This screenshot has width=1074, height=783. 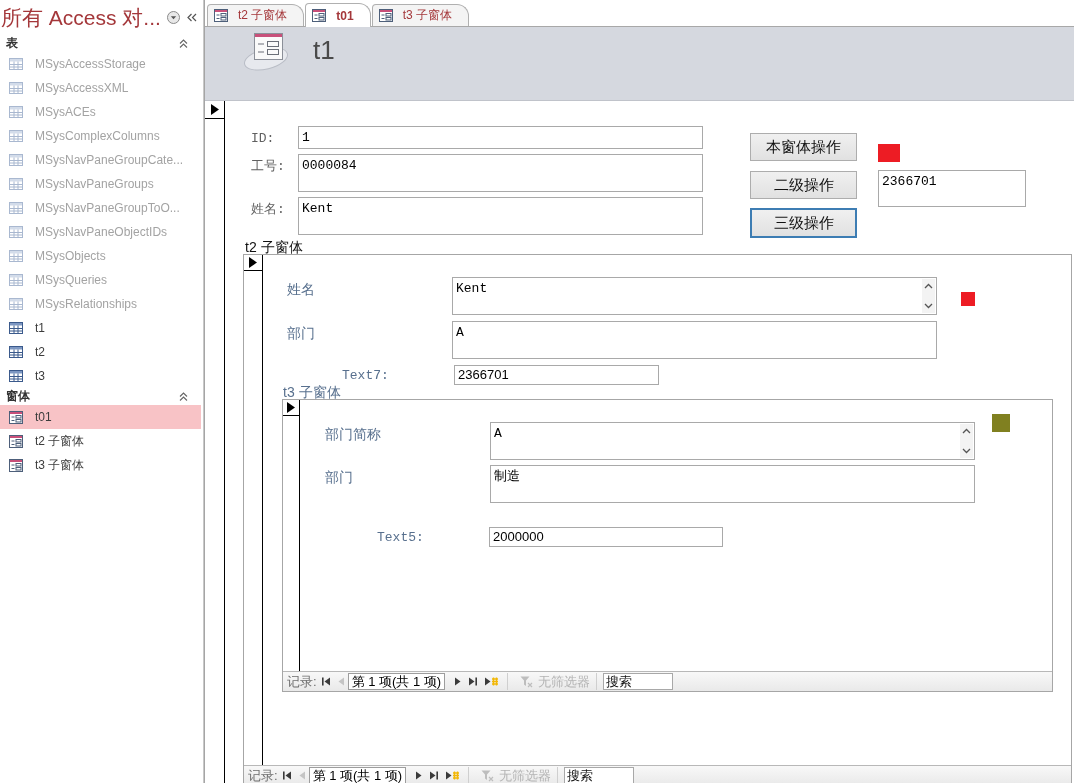 What do you see at coordinates (100, 328) in the screenshot?
I see `nav-item: t1` at bounding box center [100, 328].